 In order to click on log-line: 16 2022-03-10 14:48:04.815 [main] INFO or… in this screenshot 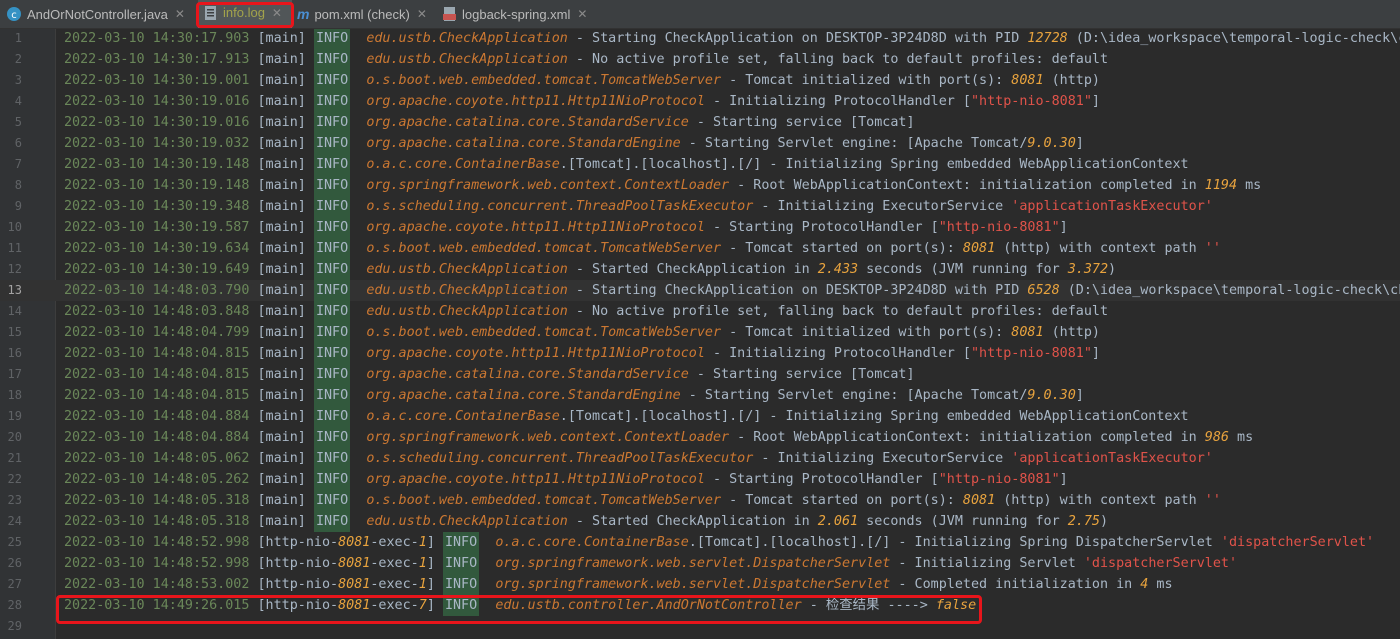, I will do `click(700, 353)`.